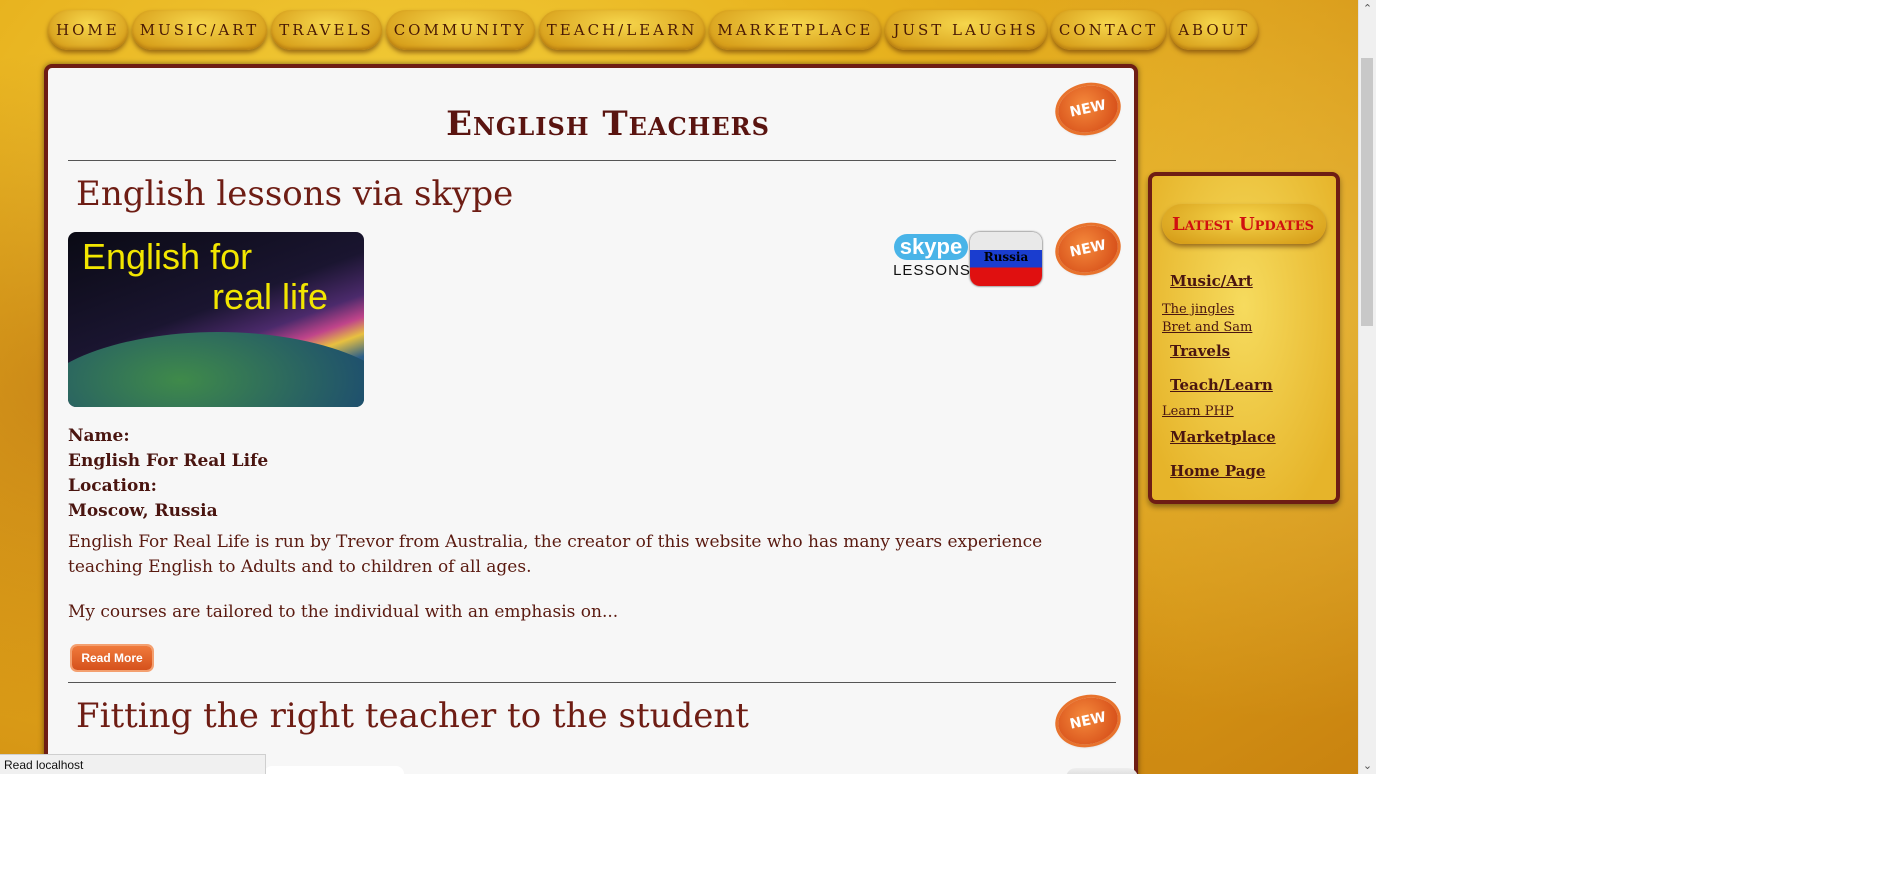 The width and height of the screenshot is (1898, 896). What do you see at coordinates (1367, 387) in the screenshot?
I see `vertical-scrollbar: ⌃ ⌄` at bounding box center [1367, 387].